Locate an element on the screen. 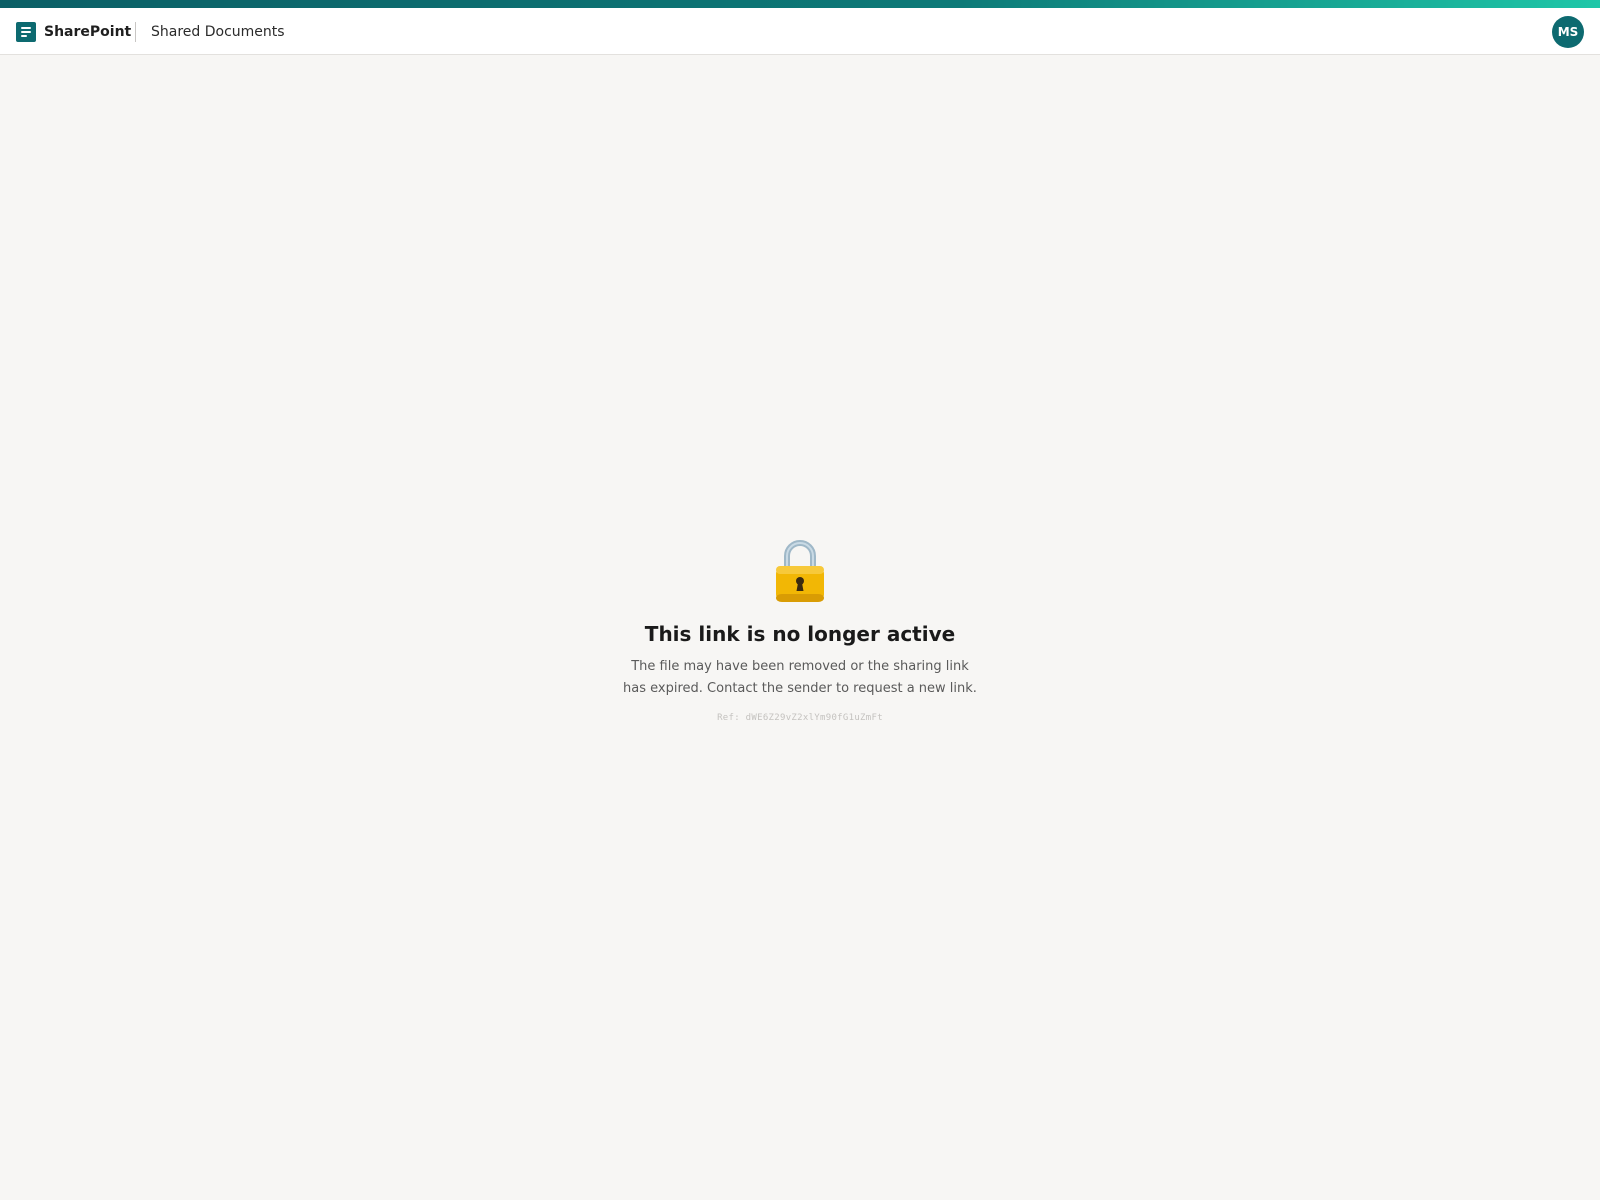  app-name: SharePoint is located at coordinates (87, 32).